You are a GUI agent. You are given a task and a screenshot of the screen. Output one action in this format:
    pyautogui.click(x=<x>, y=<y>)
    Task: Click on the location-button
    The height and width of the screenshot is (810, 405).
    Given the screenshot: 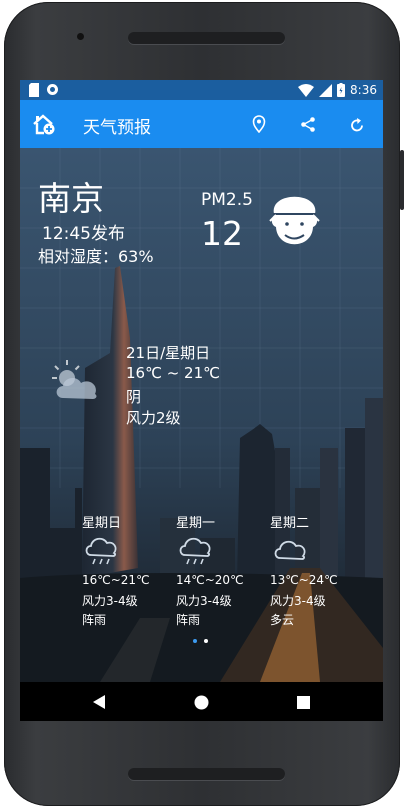 What is the action you would take?
    pyautogui.click(x=259, y=124)
    